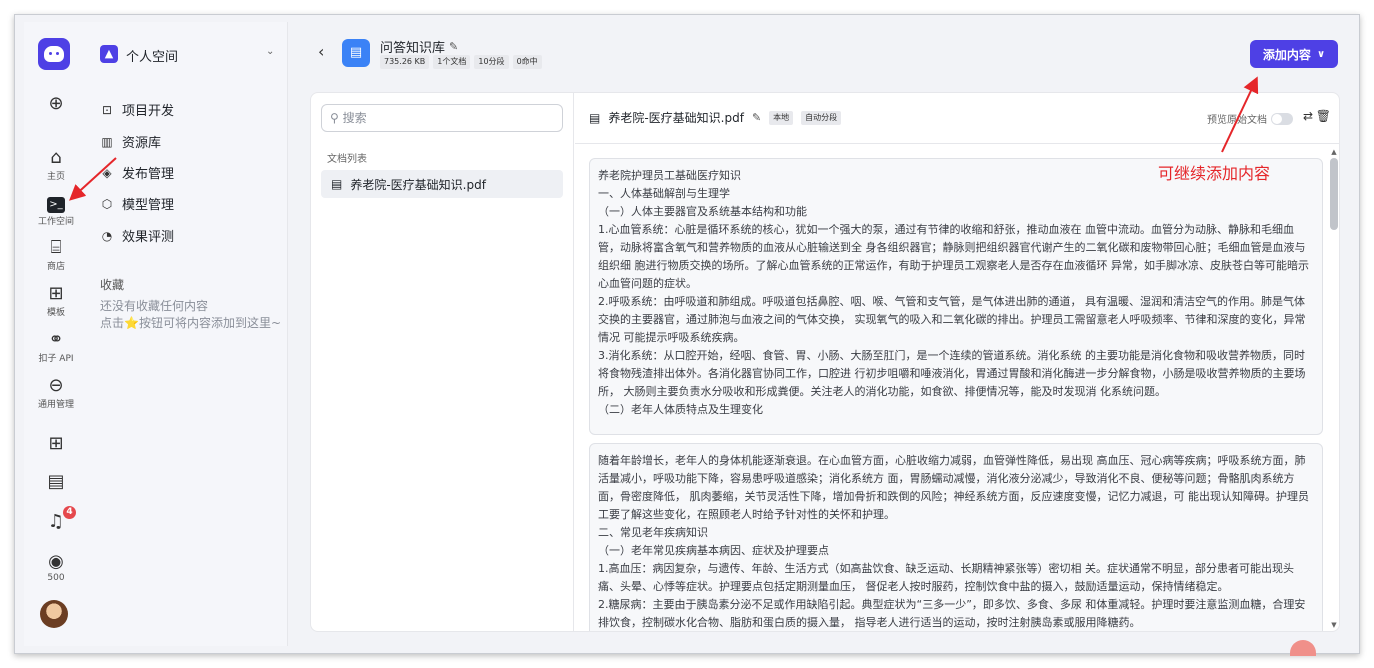 This screenshot has width=1374, height=668. I want to click on kb-title: 问答知识库 ✎, so click(419, 48).